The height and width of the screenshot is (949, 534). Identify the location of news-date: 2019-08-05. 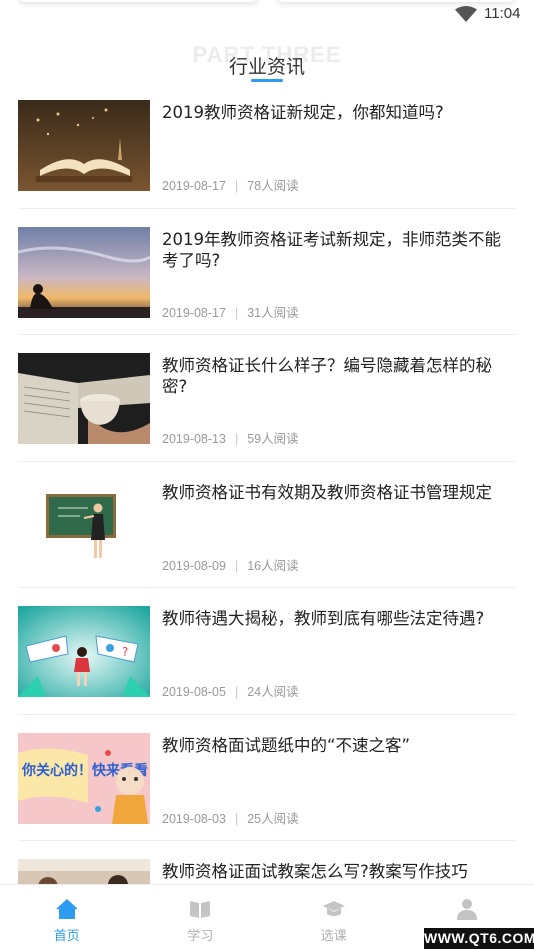
(194, 692).